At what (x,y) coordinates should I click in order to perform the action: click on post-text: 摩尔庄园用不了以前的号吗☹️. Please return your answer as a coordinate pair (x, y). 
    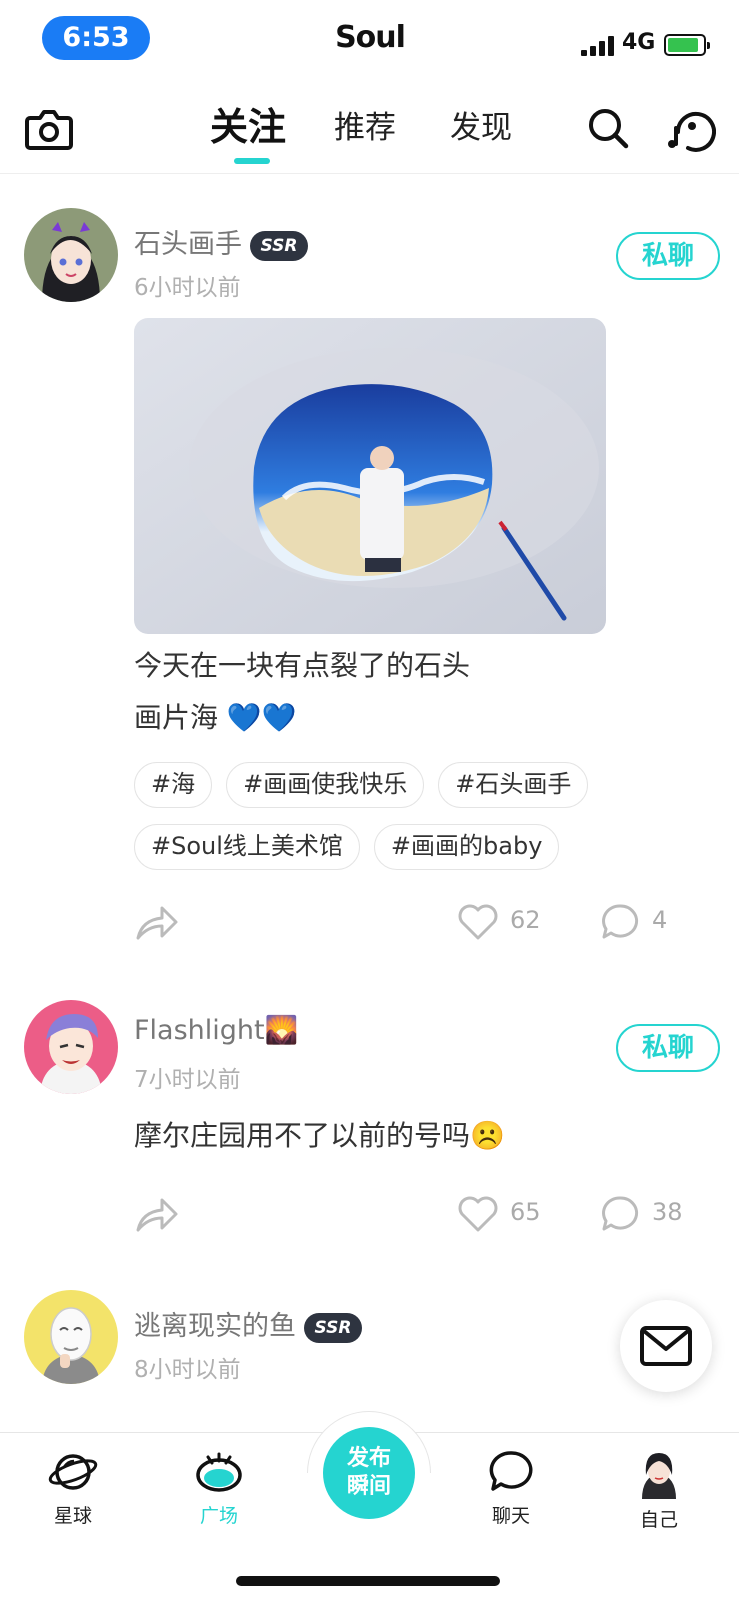
    Looking at the image, I should click on (319, 1135).